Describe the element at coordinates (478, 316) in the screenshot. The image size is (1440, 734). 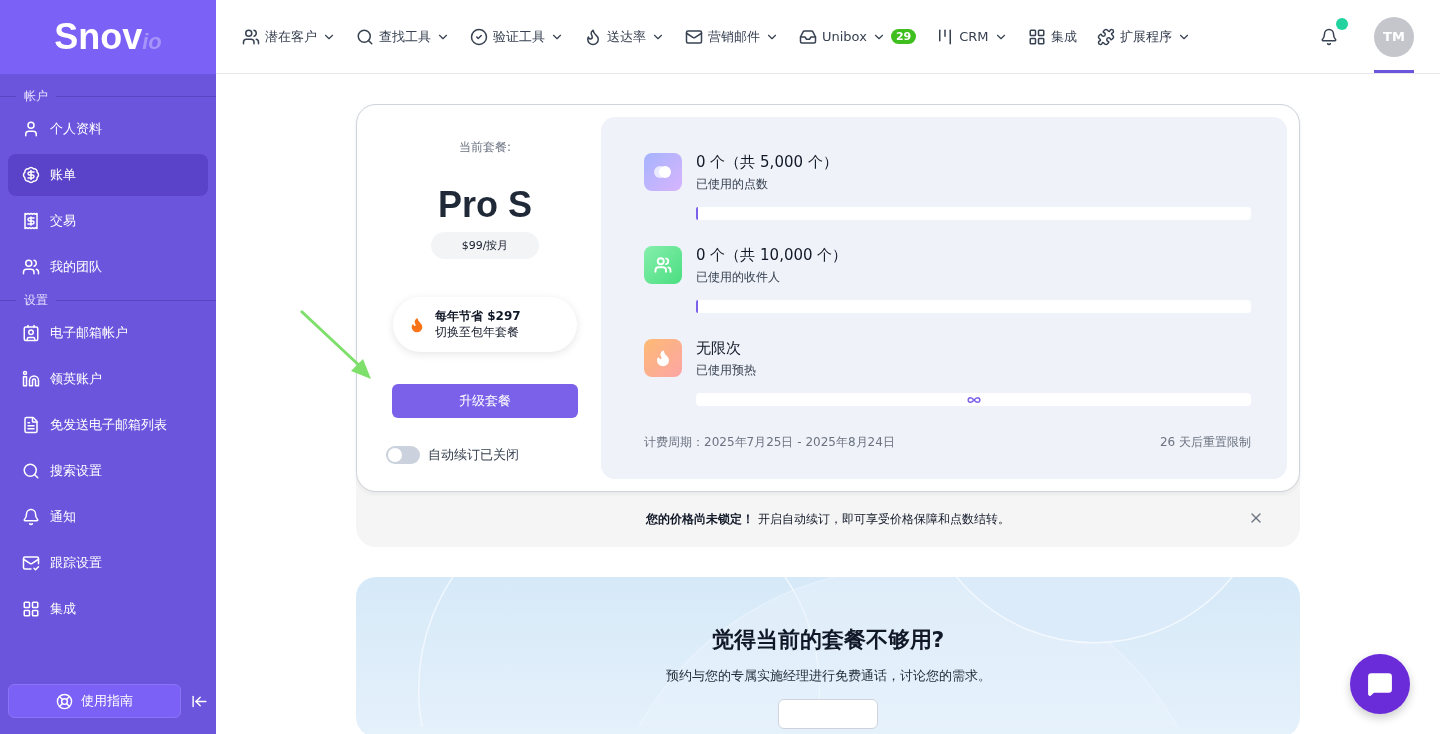
I see `offer-title: 每年节省 $297` at that location.